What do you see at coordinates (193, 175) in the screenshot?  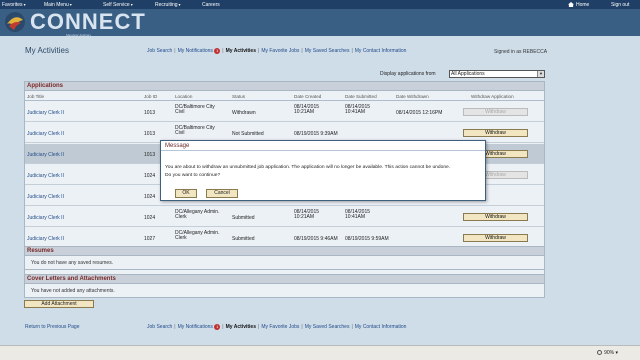 I see `dialog-message-line-2: Do you want to continue?` at bounding box center [193, 175].